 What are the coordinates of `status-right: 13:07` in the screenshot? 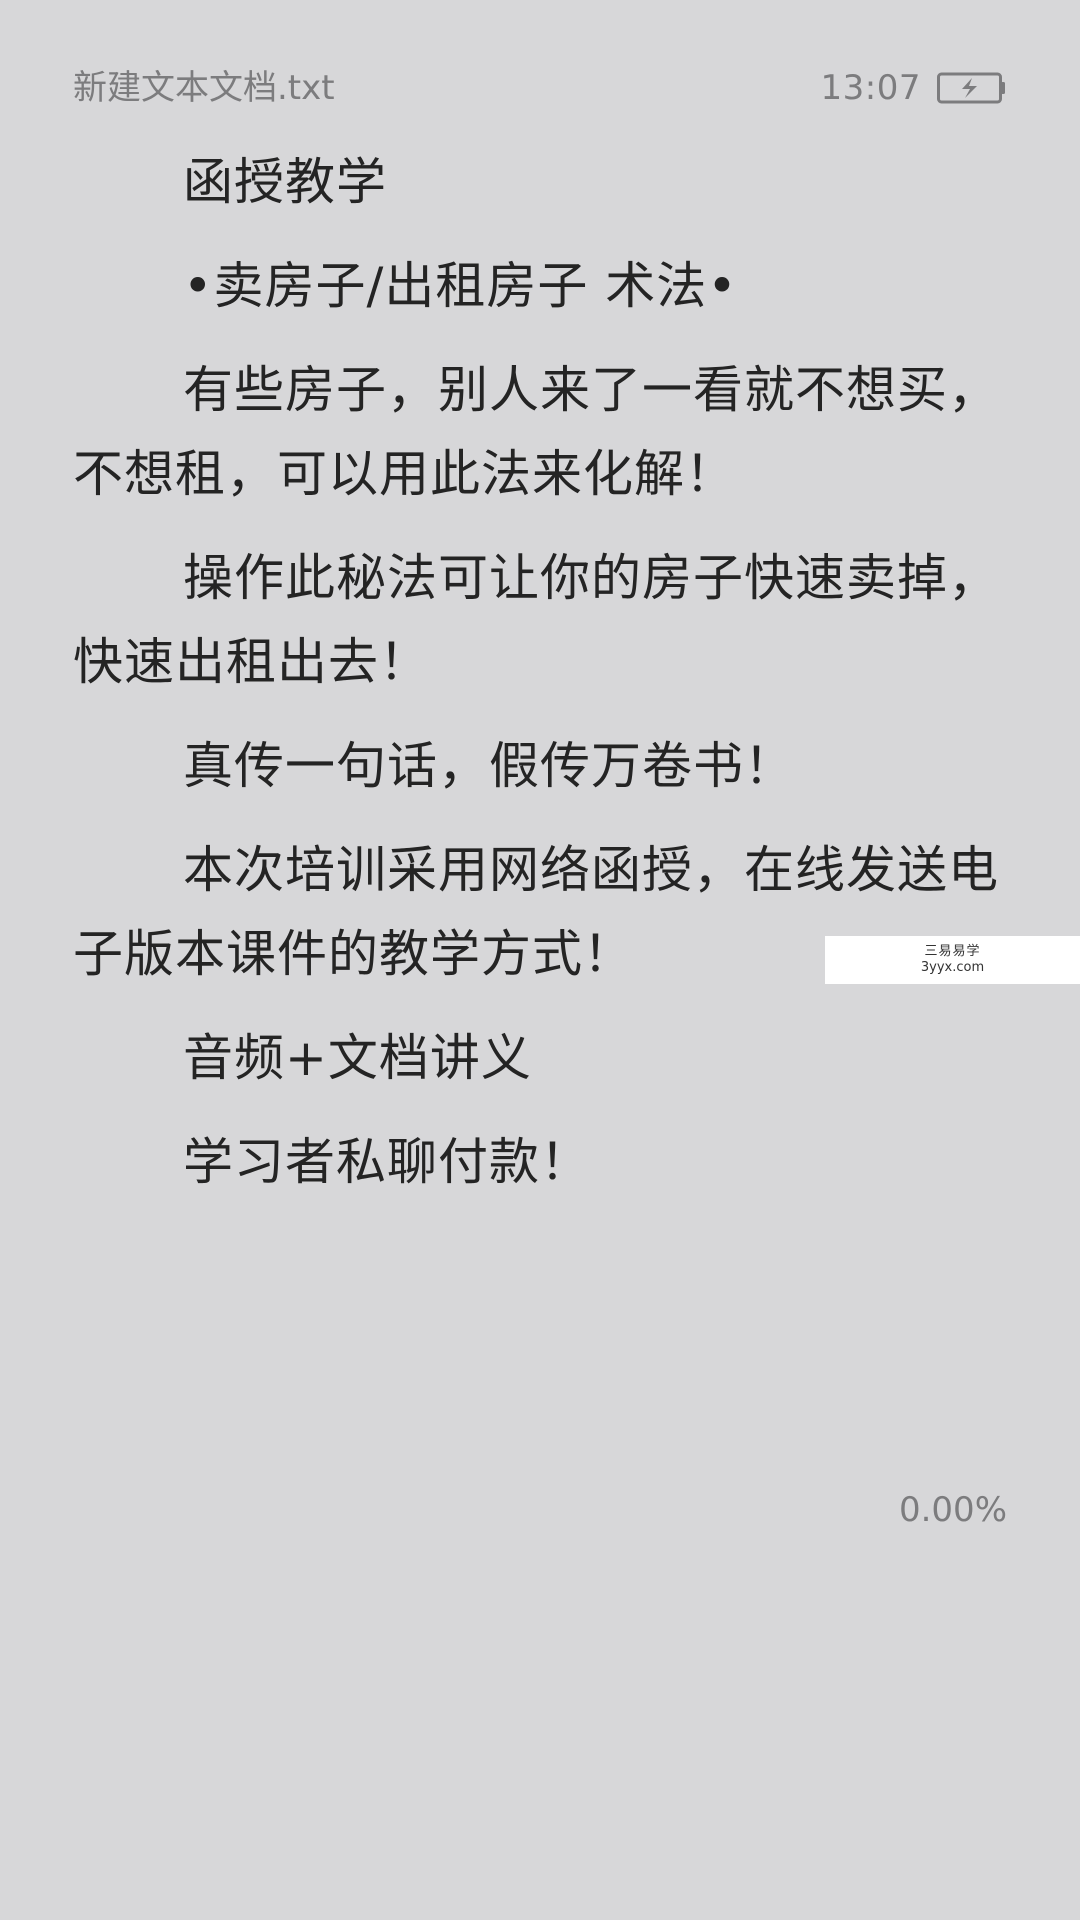 It's located at (914, 88).